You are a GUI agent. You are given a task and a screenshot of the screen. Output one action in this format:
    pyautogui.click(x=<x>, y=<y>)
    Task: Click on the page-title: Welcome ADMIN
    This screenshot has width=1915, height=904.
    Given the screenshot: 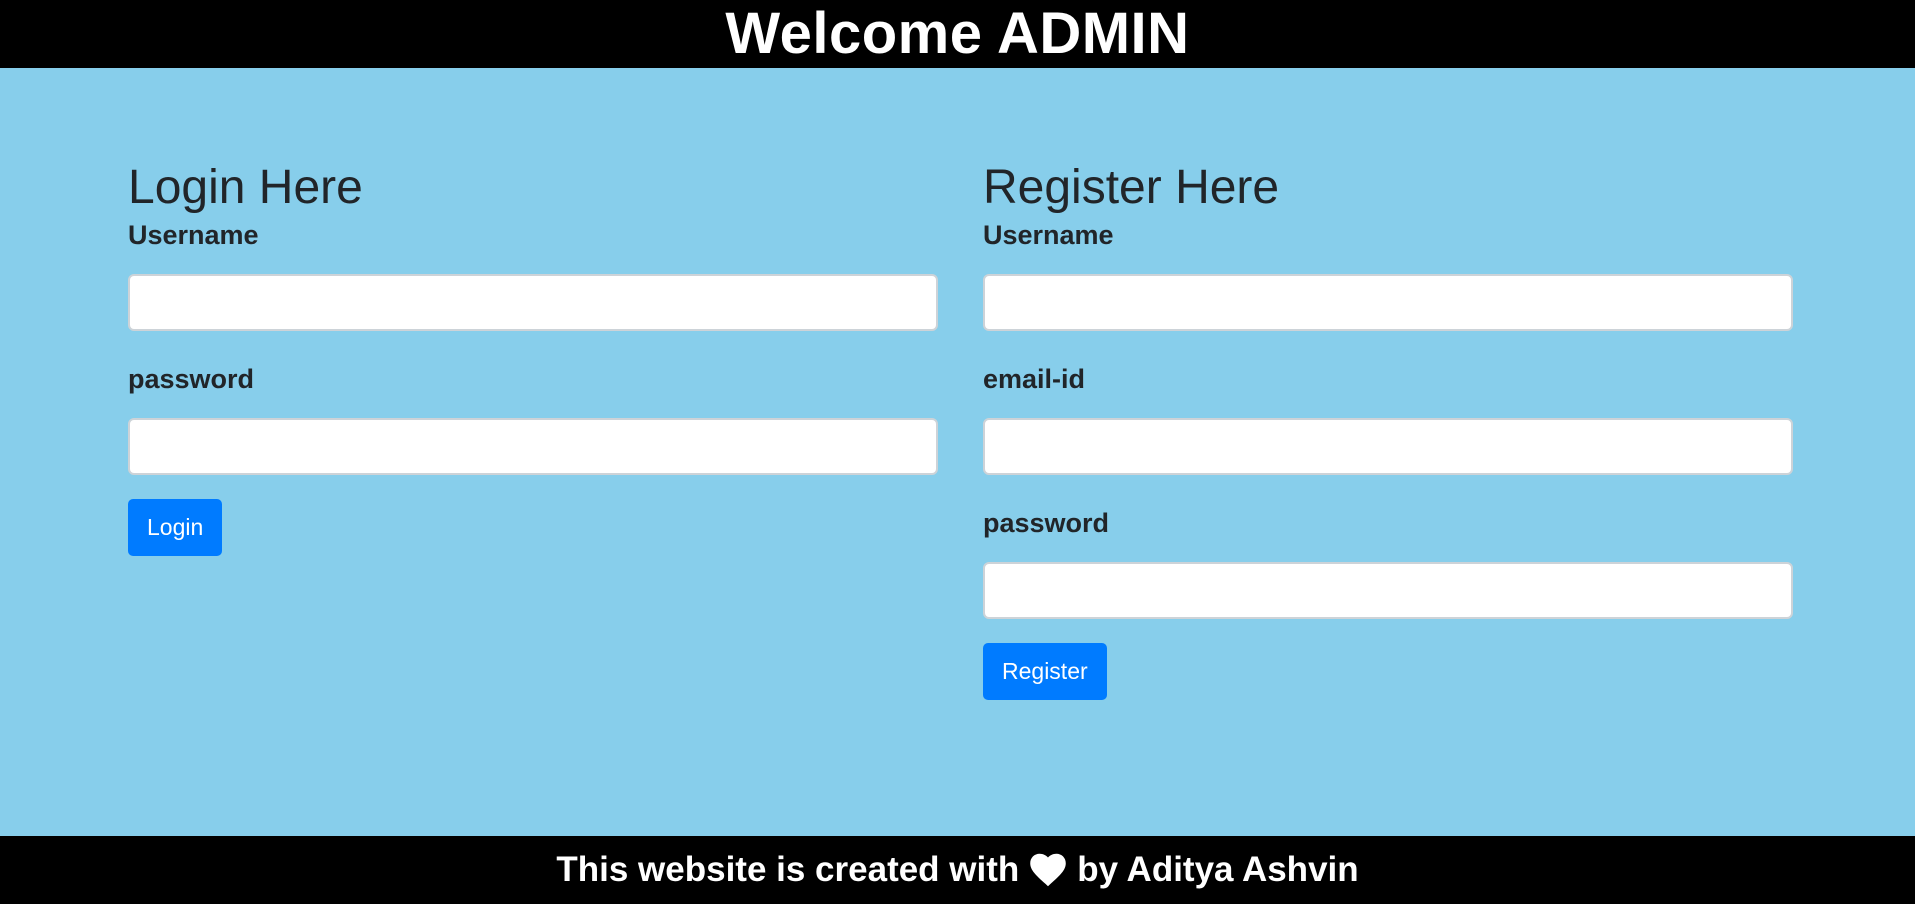 What is the action you would take?
    pyautogui.click(x=957, y=33)
    